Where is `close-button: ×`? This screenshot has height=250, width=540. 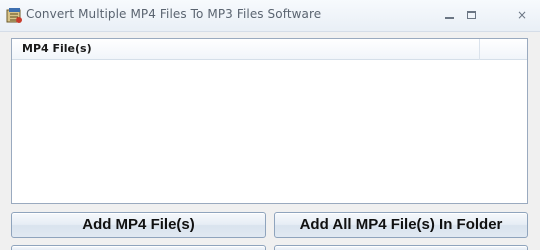 close-button: × is located at coordinates (522, 15).